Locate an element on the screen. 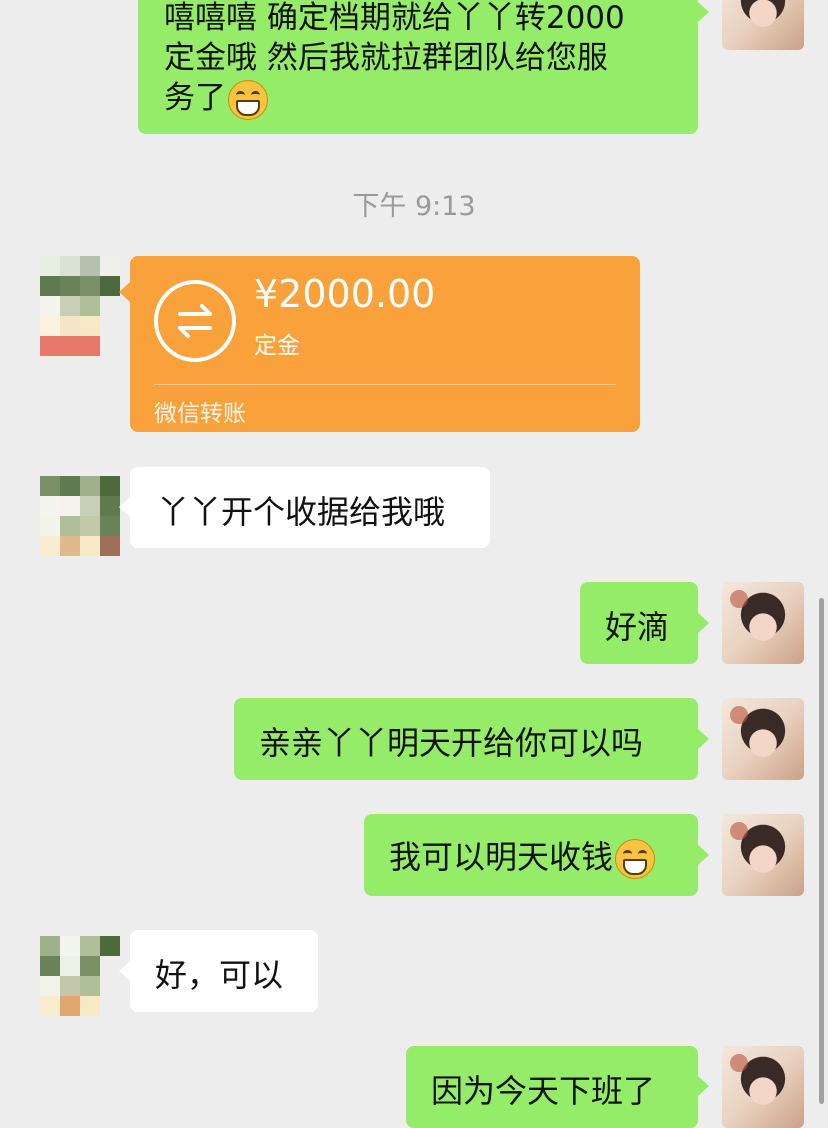  incoming-message-bubble: 丫丫开个收据给我哦 is located at coordinates (310, 507).